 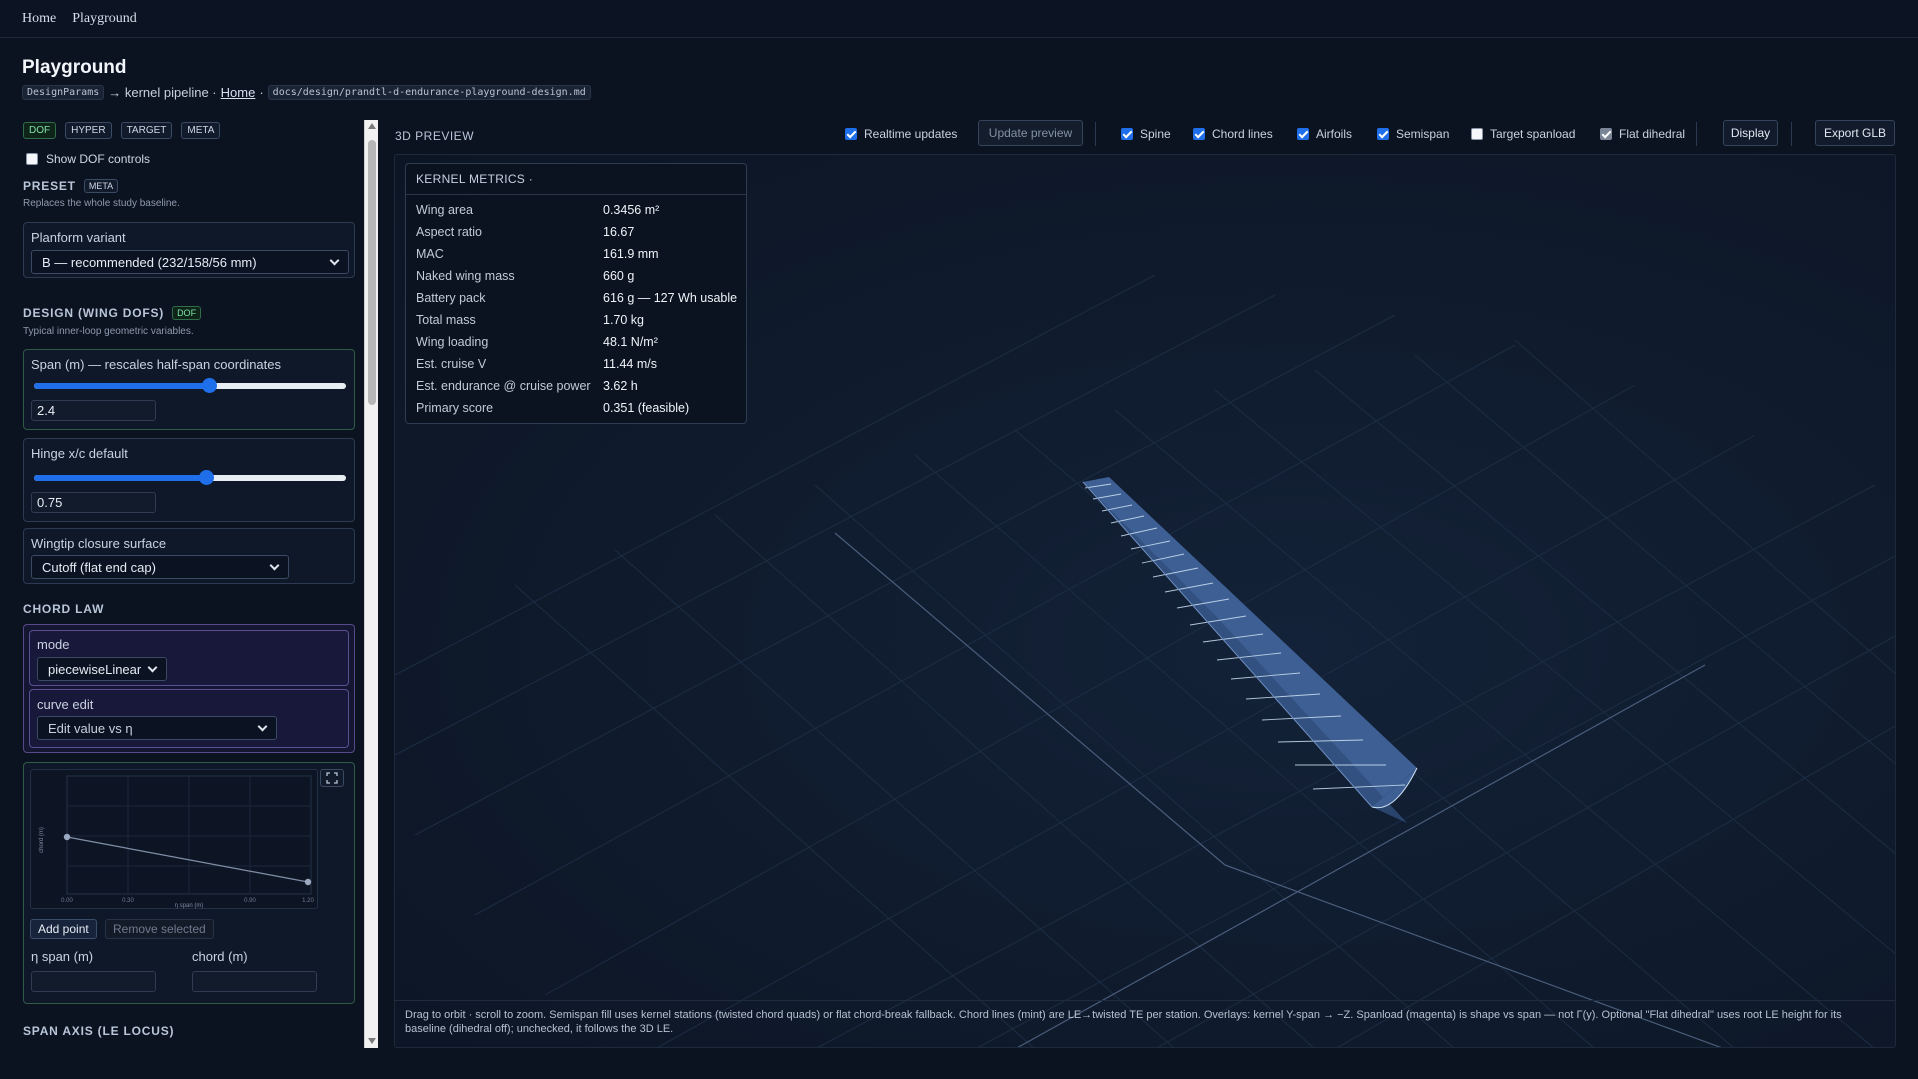 I want to click on metric-label: Wing loading, so click(x=452, y=342).